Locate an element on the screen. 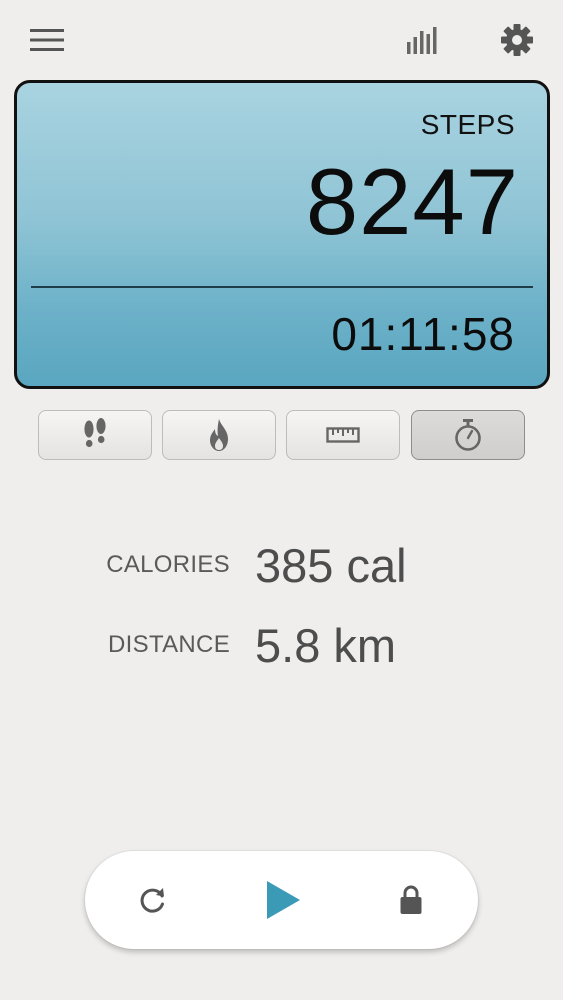 This screenshot has width=563, height=1000. distance-label: DISTANCE is located at coordinates (169, 644).